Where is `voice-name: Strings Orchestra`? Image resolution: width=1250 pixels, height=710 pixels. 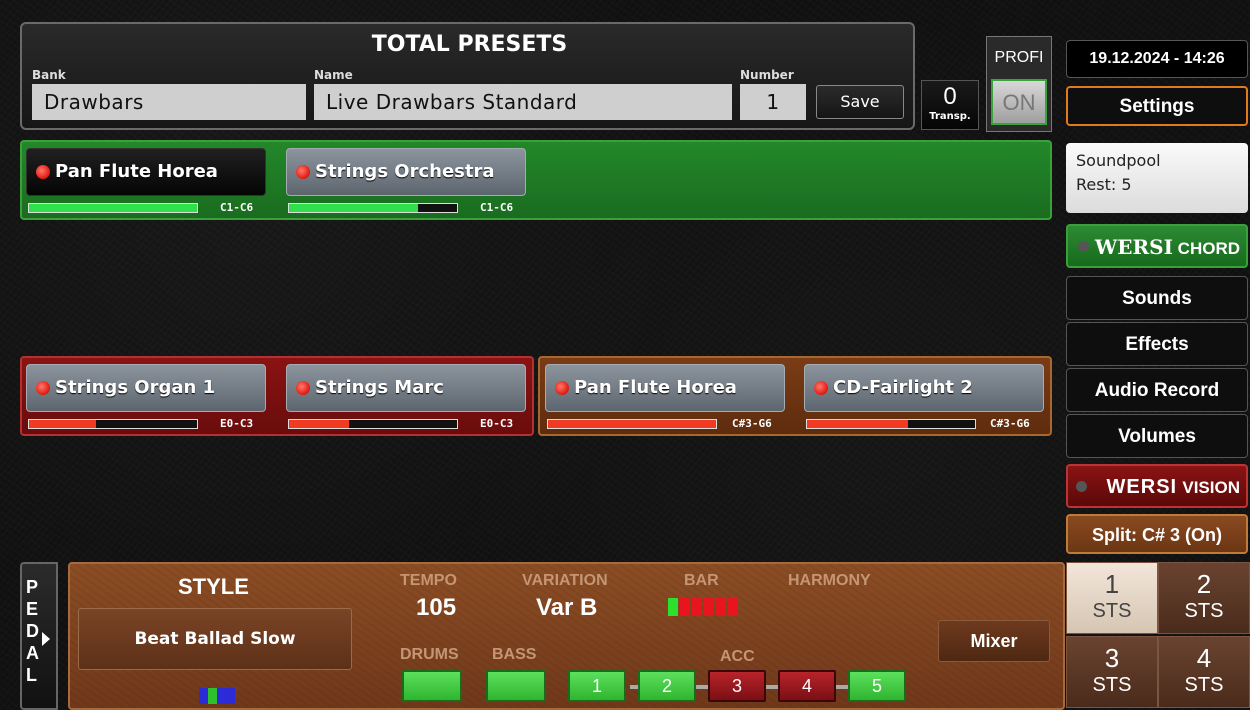
voice-name: Strings Orchestra is located at coordinates (405, 171).